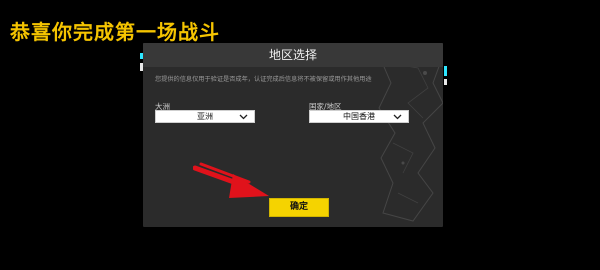  I want to click on pointer-arrow-icon, so click(231, 180).